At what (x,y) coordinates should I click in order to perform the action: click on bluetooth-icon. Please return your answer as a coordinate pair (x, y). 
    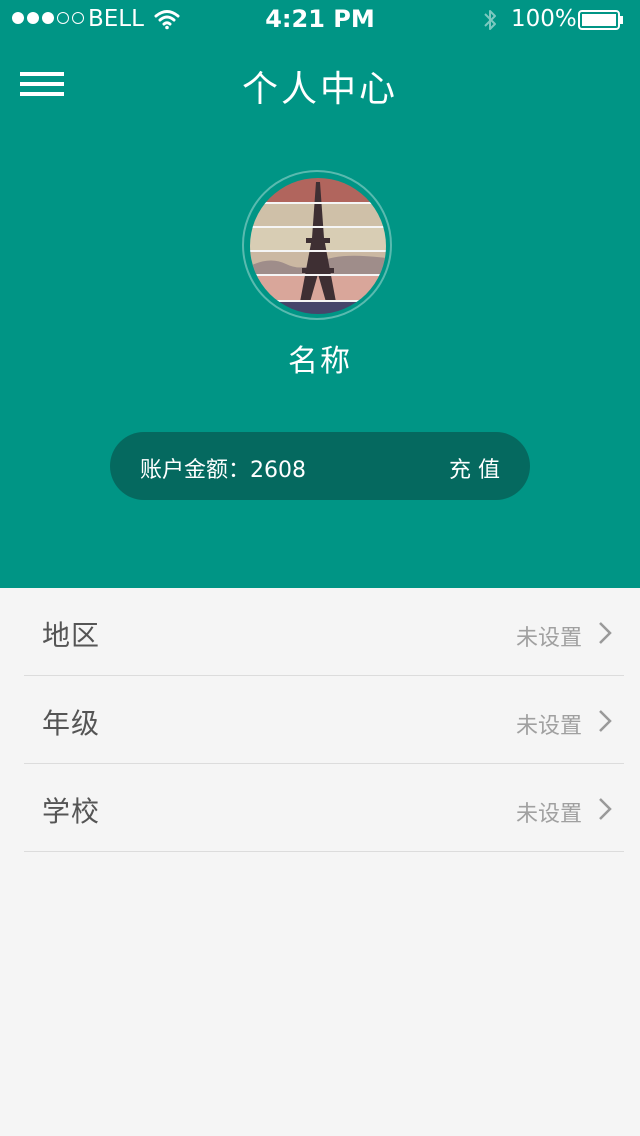
    Looking at the image, I should click on (490, 20).